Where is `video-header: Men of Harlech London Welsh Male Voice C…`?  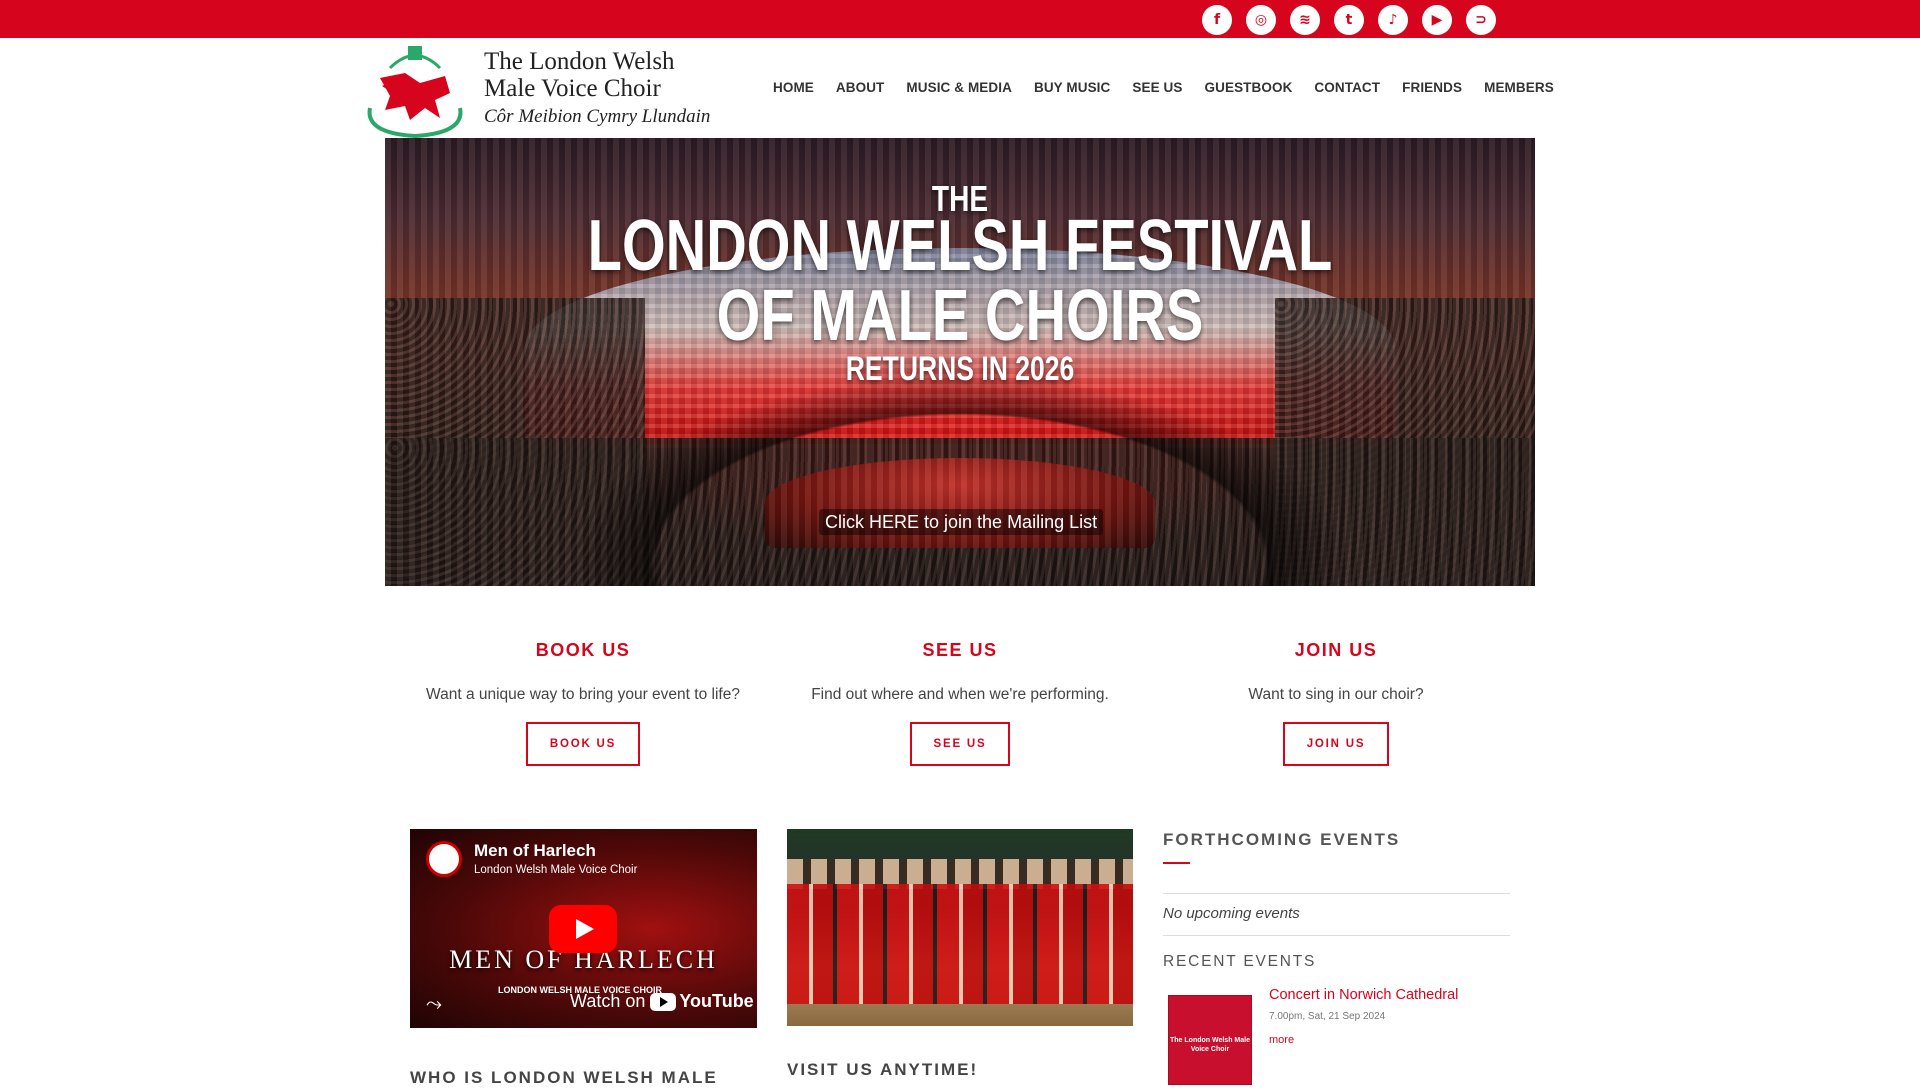
video-header: Men of Harlech London Welsh Male Voice C… is located at coordinates (531, 859).